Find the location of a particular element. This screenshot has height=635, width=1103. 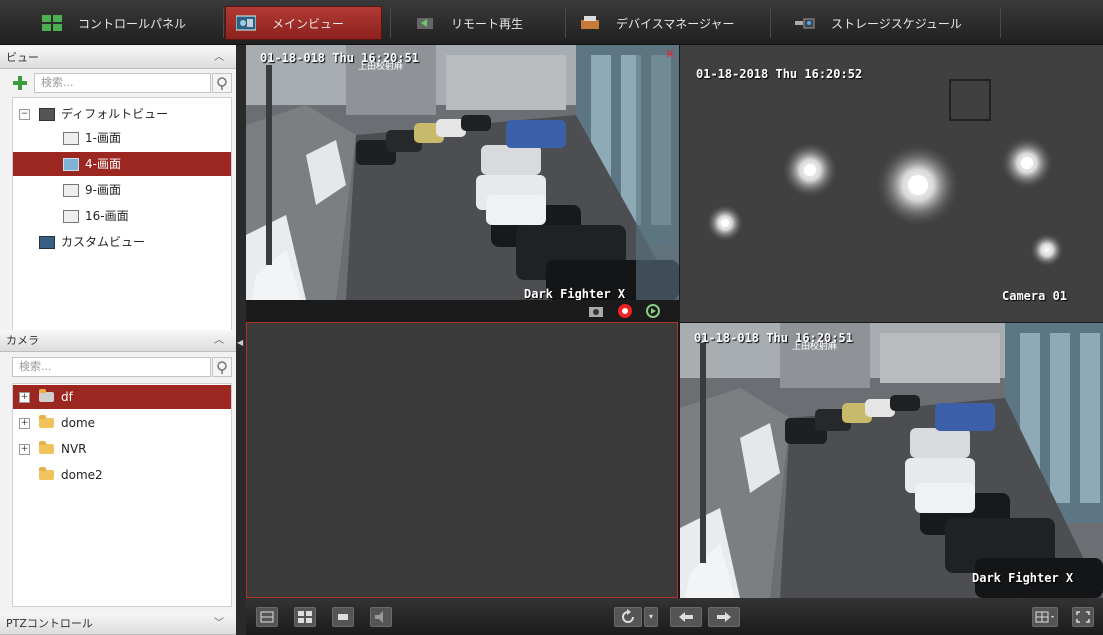

view-section-title: ビュー is located at coordinates (22, 57).